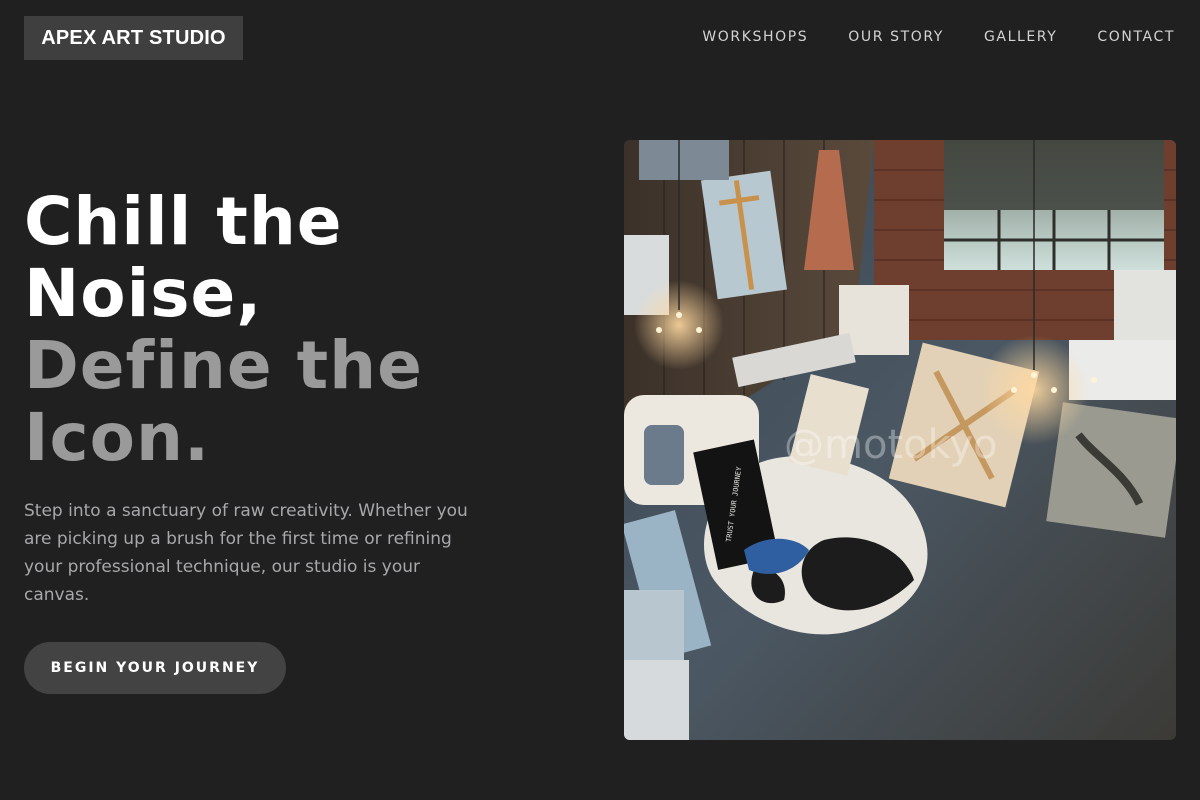  What do you see at coordinates (133, 38) in the screenshot?
I see `brand-logo: APEX ART STUDIO` at bounding box center [133, 38].